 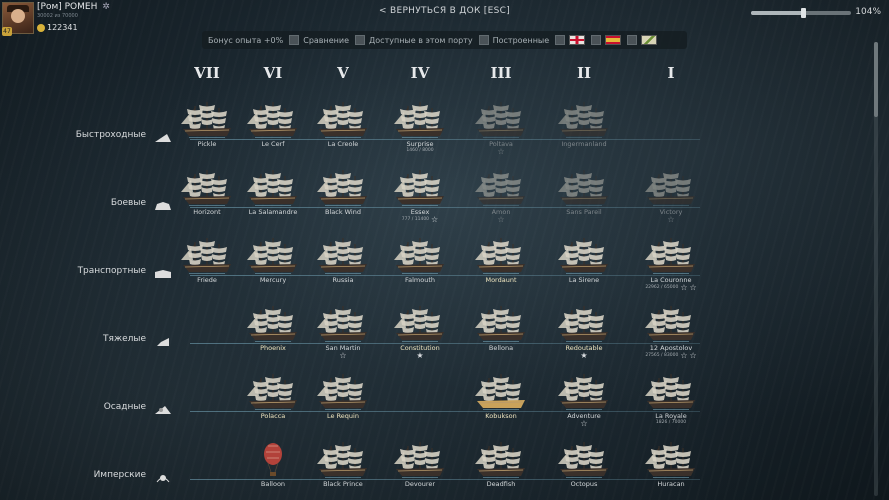 What do you see at coordinates (483, 40) in the screenshot?
I see `built-checkbox` at bounding box center [483, 40].